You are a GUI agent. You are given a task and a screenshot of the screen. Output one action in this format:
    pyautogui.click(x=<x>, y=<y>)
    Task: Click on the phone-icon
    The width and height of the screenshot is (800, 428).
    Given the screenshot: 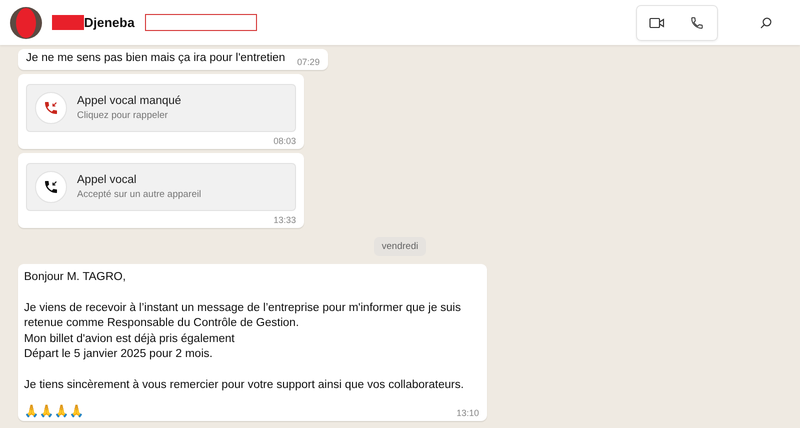 What is the action you would take?
    pyautogui.click(x=697, y=23)
    